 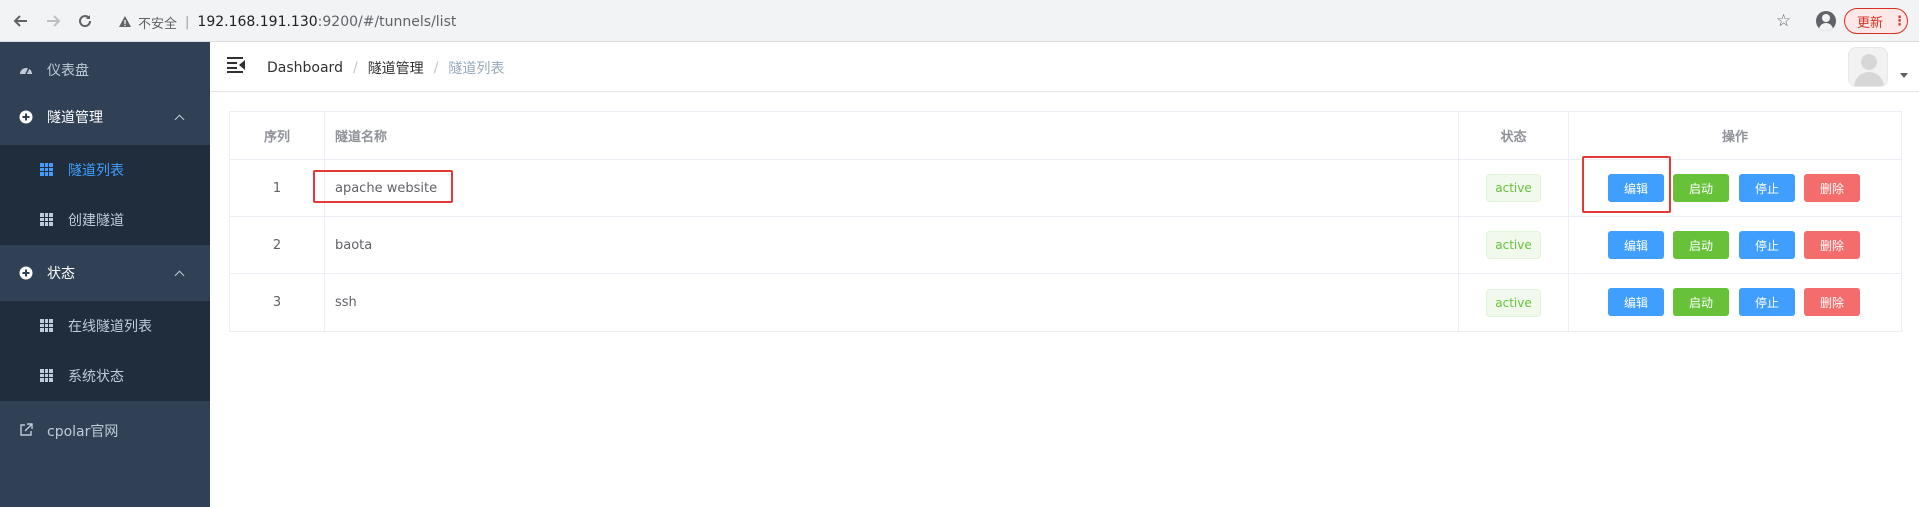 What do you see at coordinates (277, 188) in the screenshot?
I see `row-index: 1` at bounding box center [277, 188].